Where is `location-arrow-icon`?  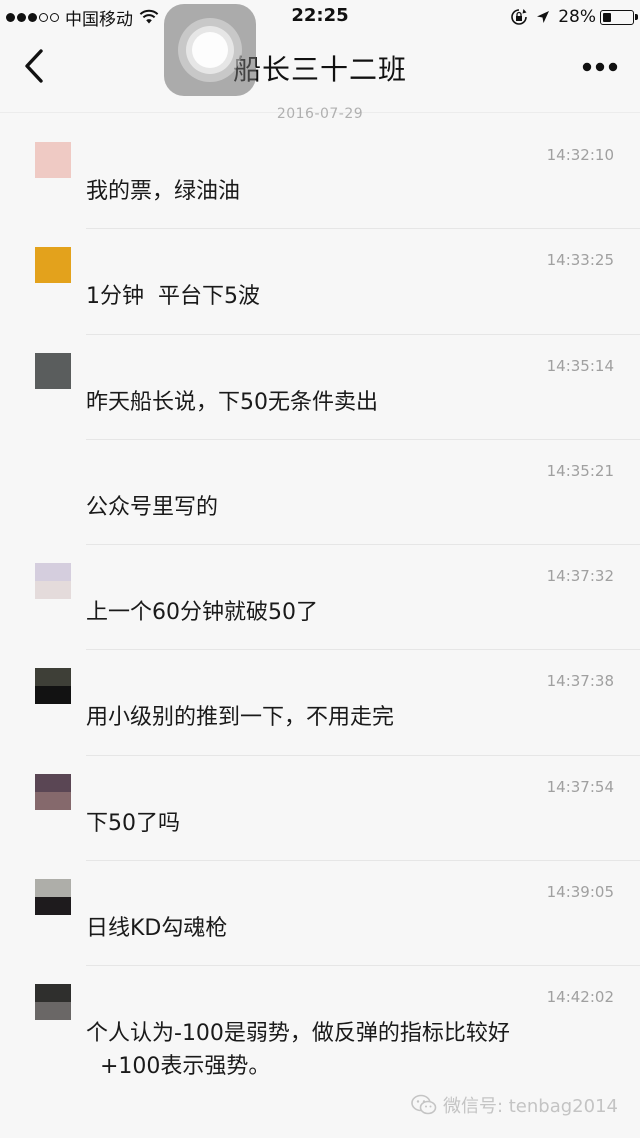 location-arrow-icon is located at coordinates (543, 17).